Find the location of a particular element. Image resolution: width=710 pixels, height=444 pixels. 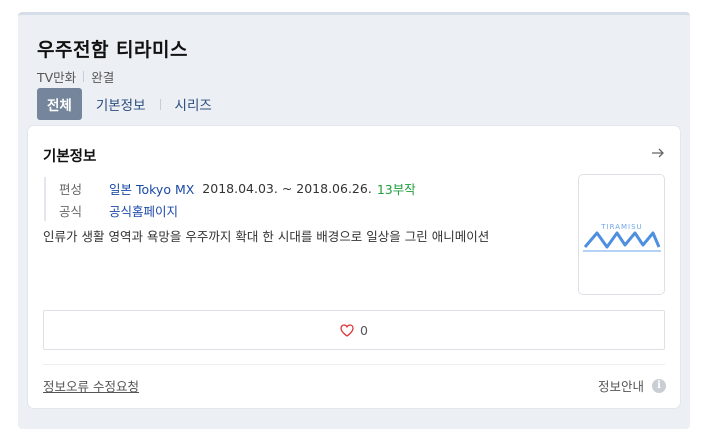

info-guide-label: 정보안내 is located at coordinates (620, 386).